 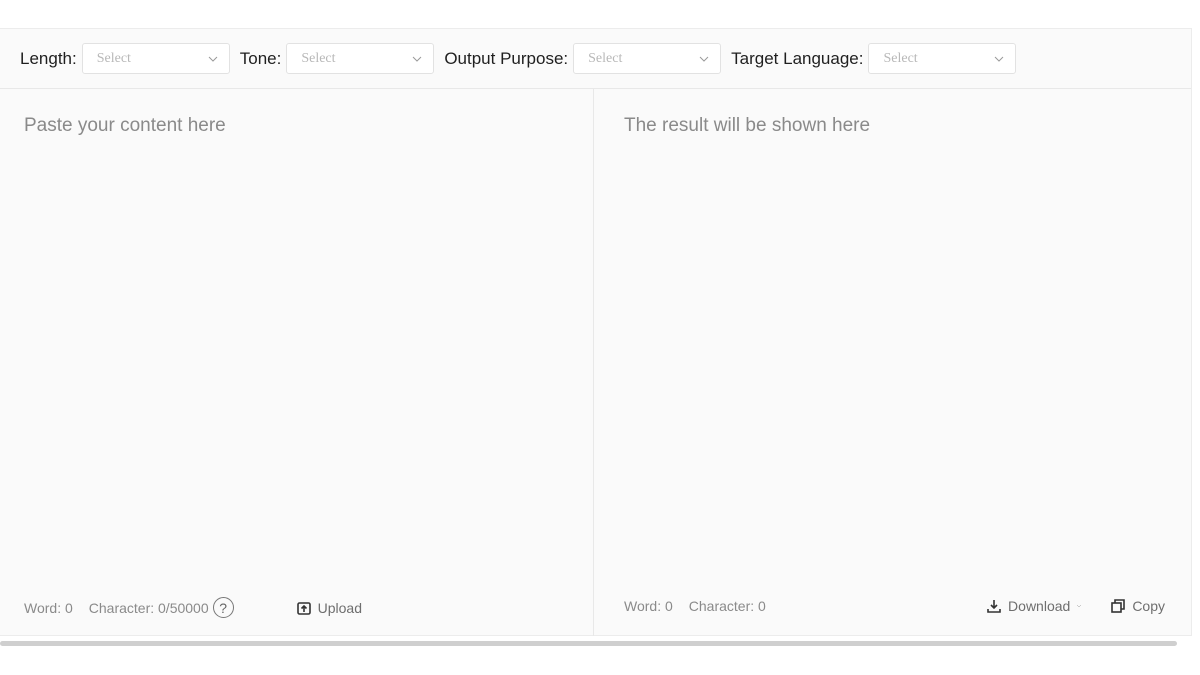 I want to click on target-language-option: Target Language: Select, so click(x=874, y=58).